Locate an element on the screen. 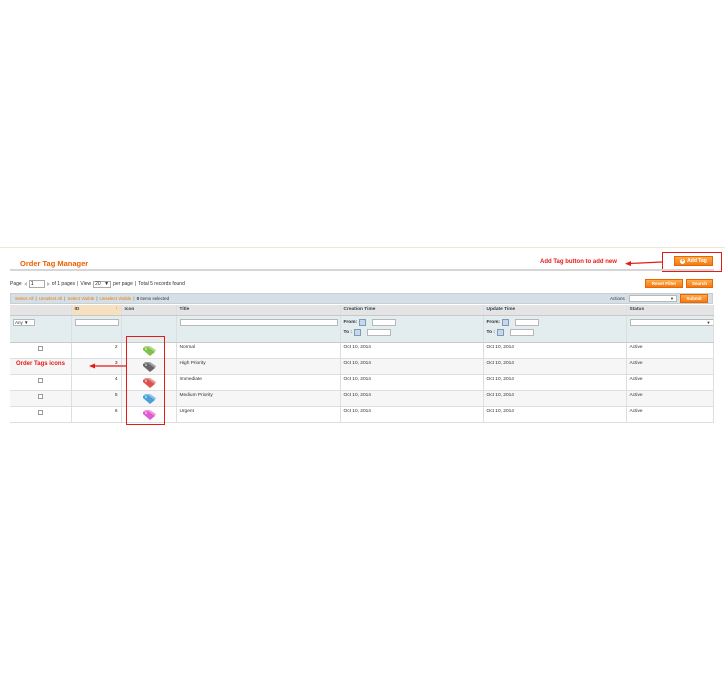 The width and height of the screenshot is (725, 680). top-divider is located at coordinates (362, 247).